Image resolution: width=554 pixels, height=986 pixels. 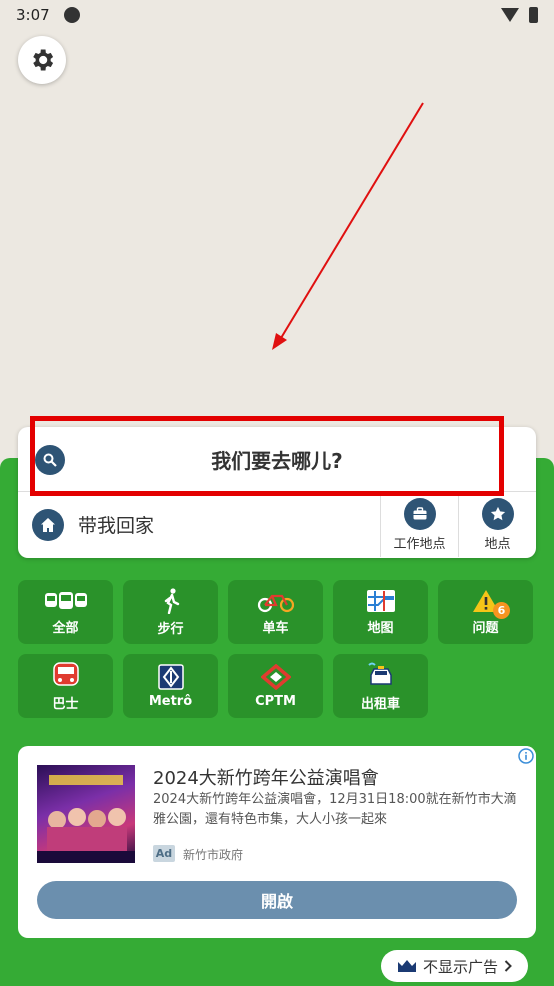 I want to click on cptm-icon, so click(x=275, y=676).